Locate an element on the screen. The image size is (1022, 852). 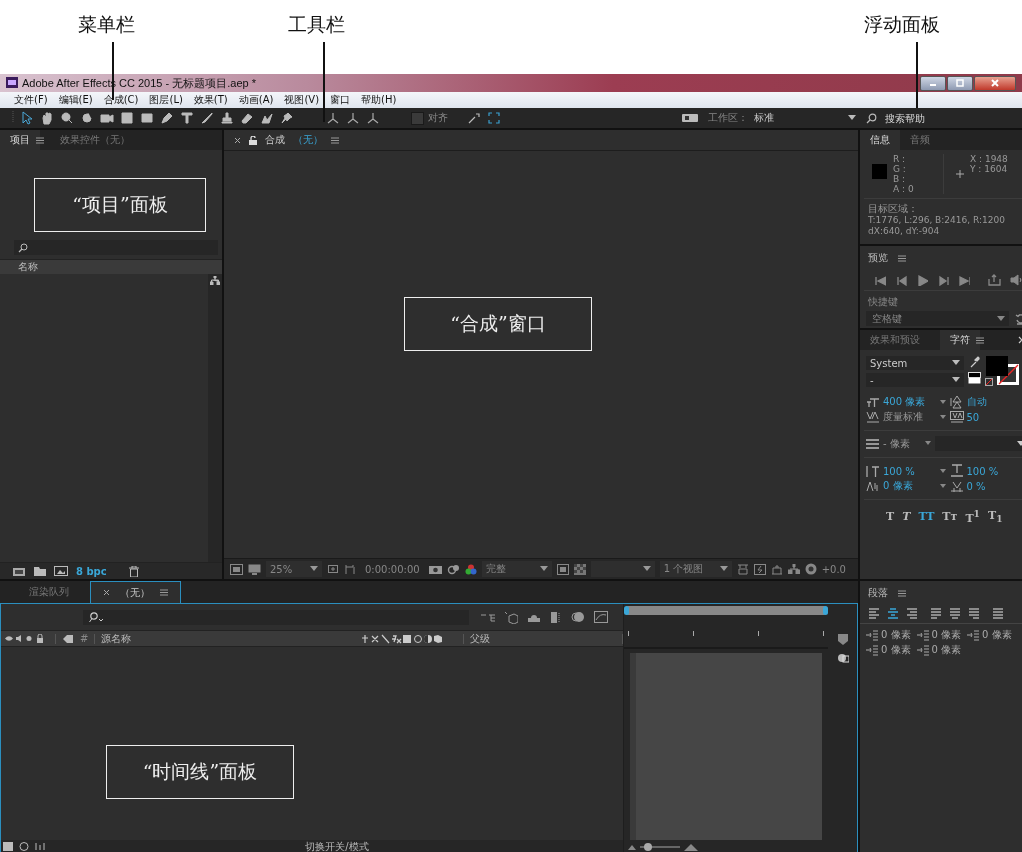
step-back-icon is located at coordinates (901, 280).